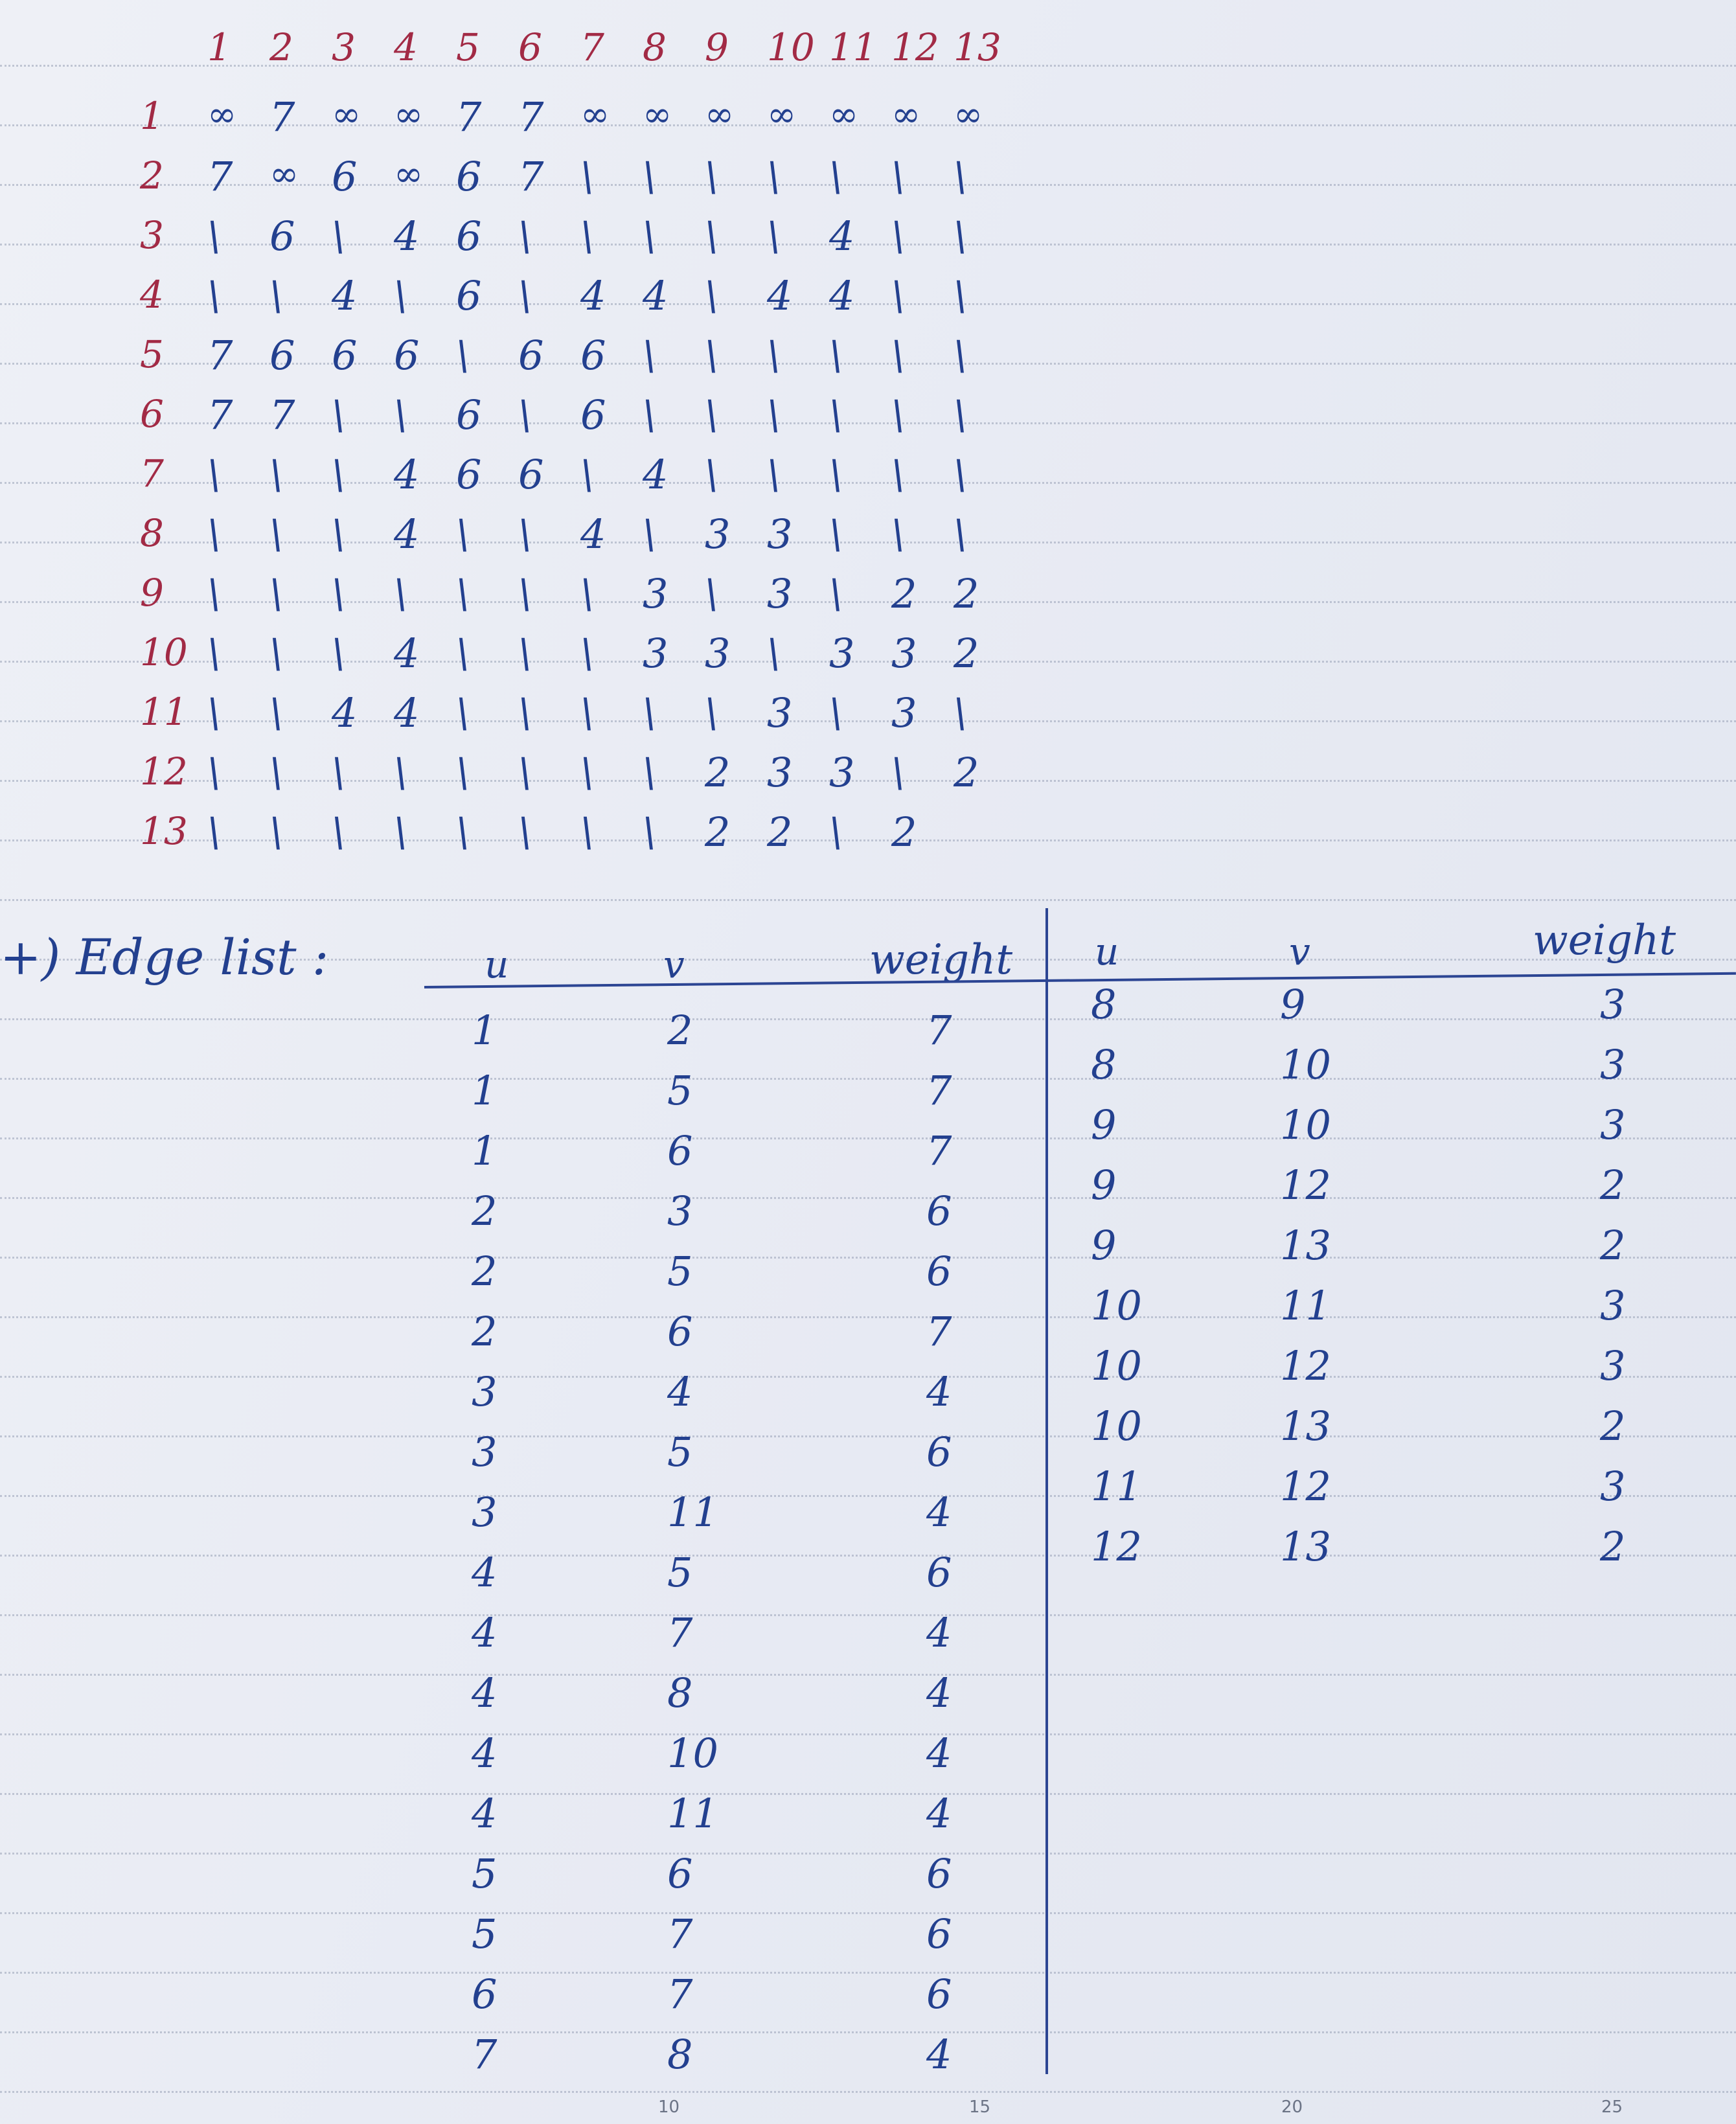 This screenshot has width=1736, height=2124. Describe the element at coordinates (1613, 1546) in the screenshot. I see `edge-weight: 2` at that location.